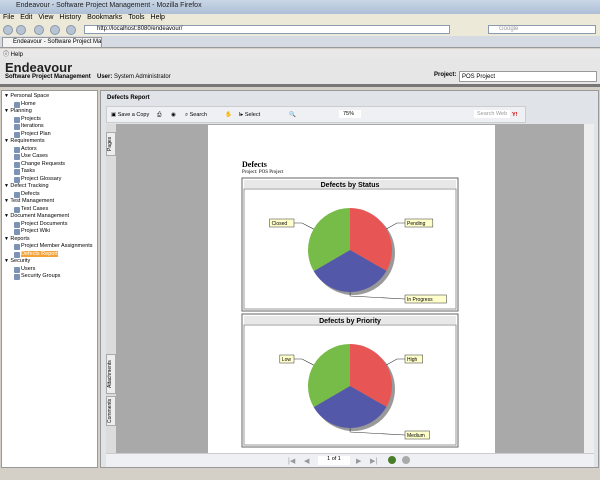  What do you see at coordinates (49, 105) in the screenshot?
I see `sidebar-item-home: Home` at bounding box center [49, 105].